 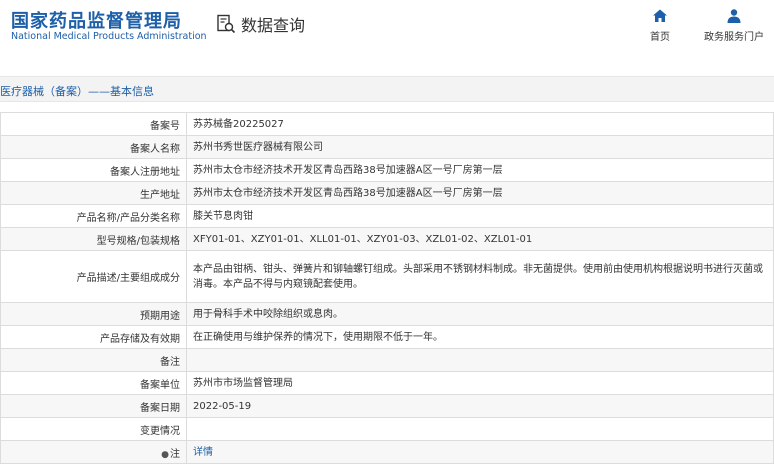 I want to click on table-row: 产品存储及有效期 在正确使用与维护保养的情况下，使用期限不低于一年。, so click(x=387, y=337).